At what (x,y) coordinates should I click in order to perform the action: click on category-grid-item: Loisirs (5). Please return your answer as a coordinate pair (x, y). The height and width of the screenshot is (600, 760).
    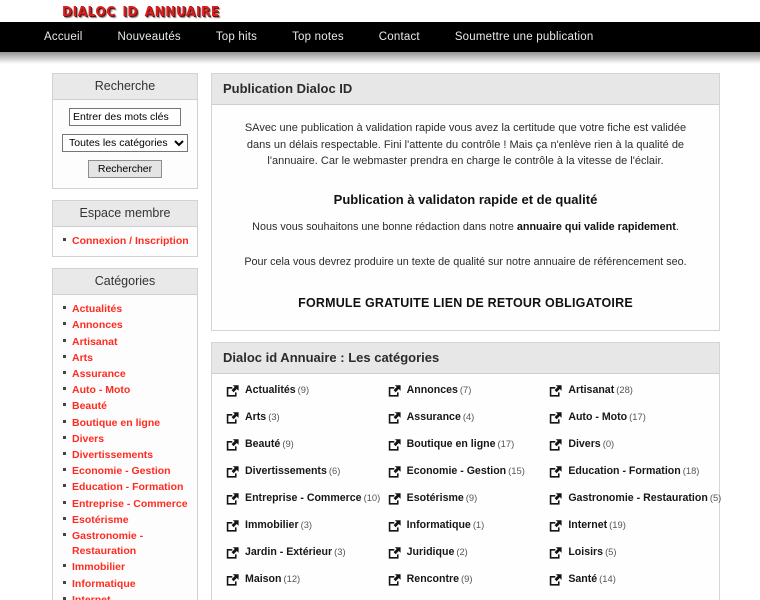
    Looking at the image, I should click on (628, 559).